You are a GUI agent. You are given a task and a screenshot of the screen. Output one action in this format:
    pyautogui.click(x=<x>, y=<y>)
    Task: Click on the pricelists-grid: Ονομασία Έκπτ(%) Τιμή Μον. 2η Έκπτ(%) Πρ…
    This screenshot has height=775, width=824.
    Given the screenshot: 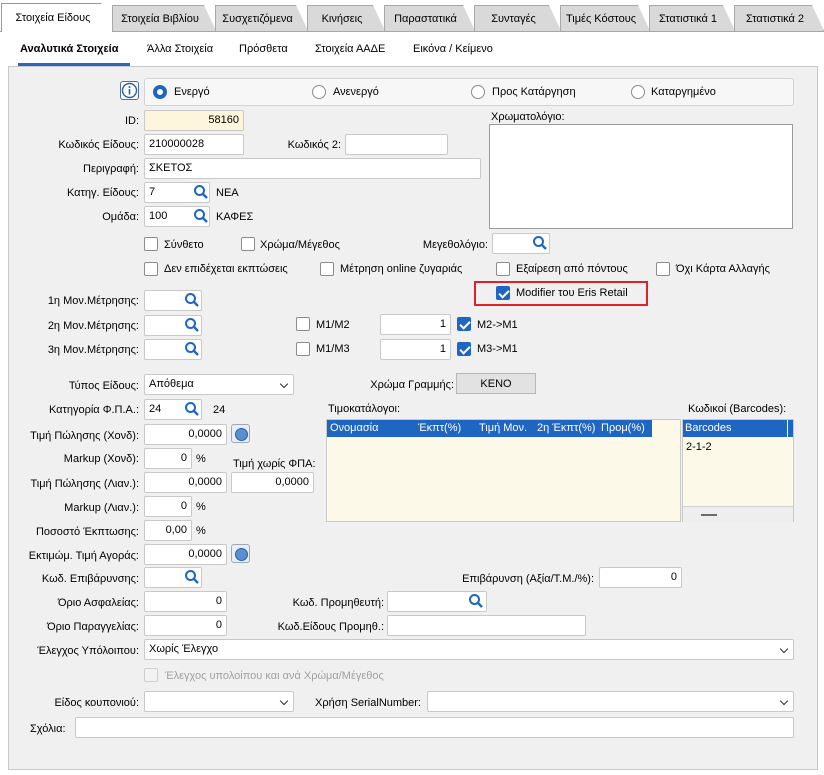 What is the action you would take?
    pyautogui.click(x=503, y=470)
    